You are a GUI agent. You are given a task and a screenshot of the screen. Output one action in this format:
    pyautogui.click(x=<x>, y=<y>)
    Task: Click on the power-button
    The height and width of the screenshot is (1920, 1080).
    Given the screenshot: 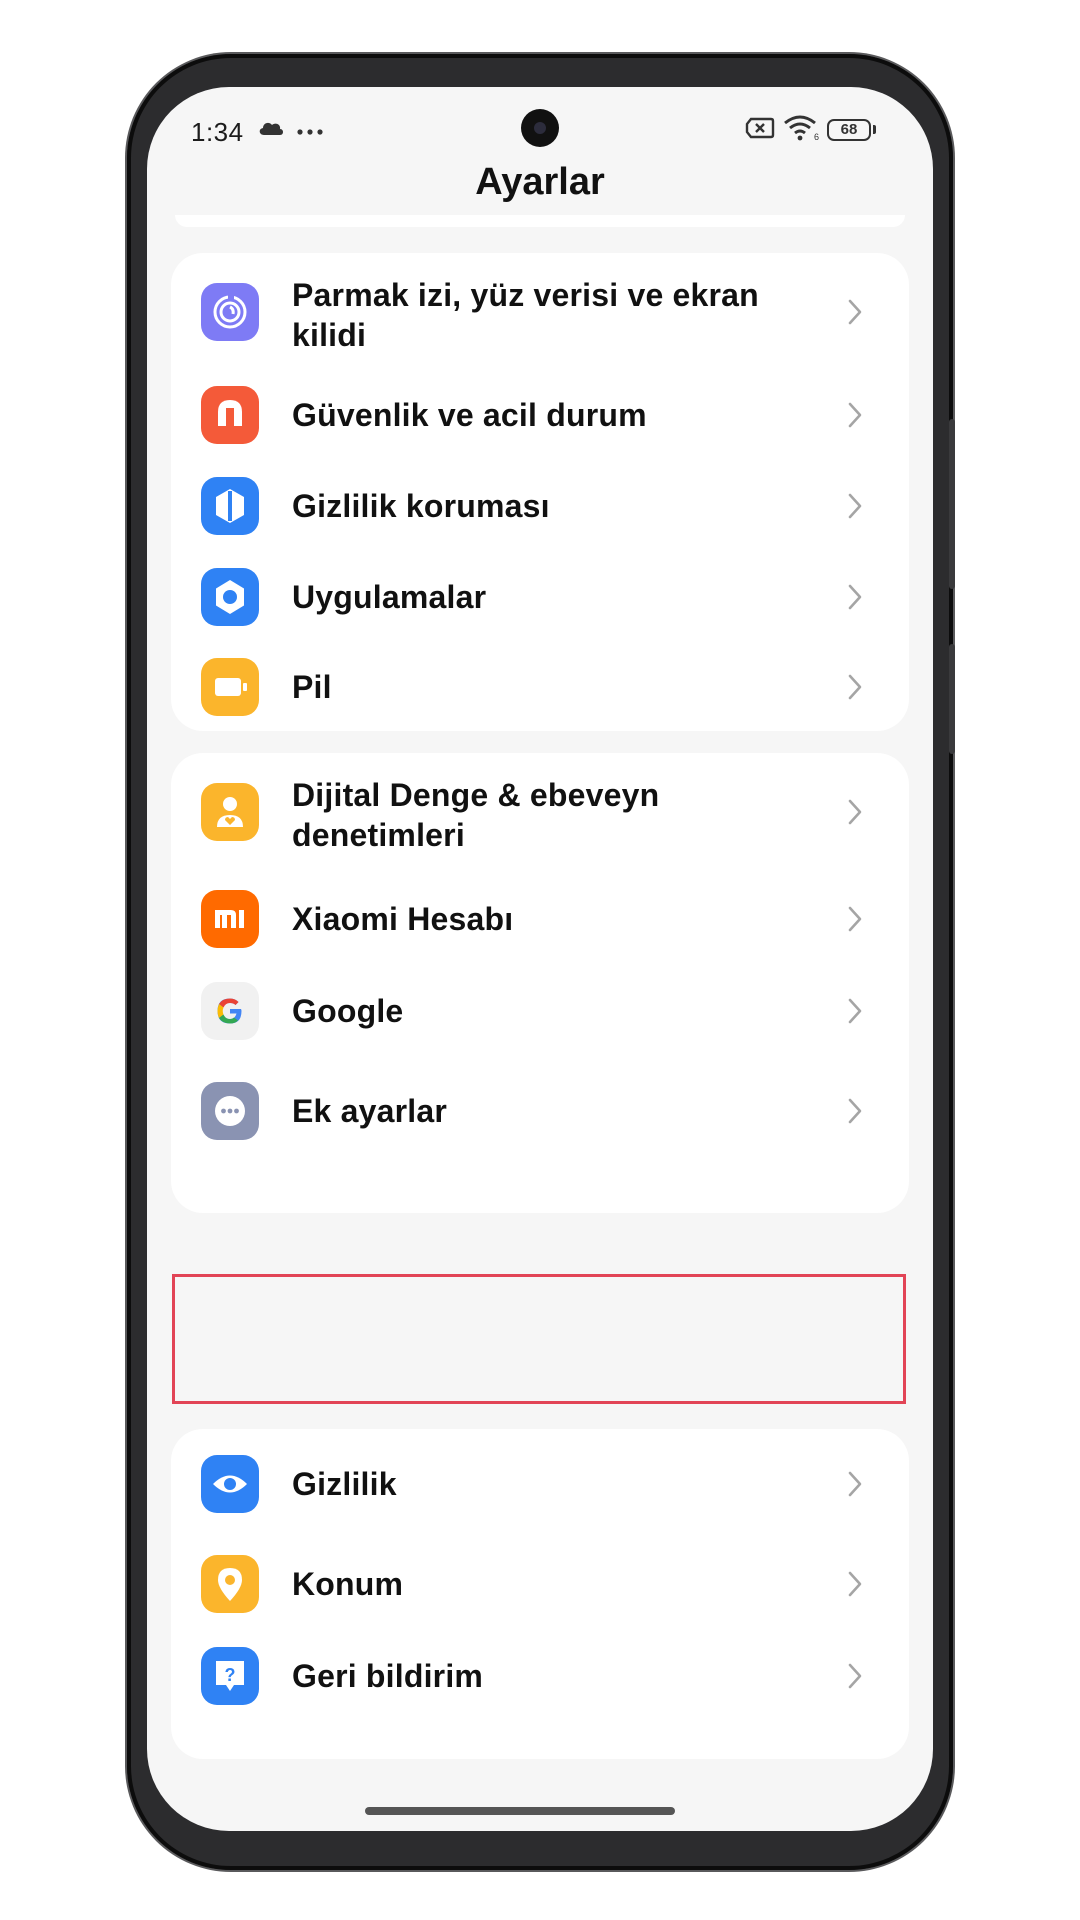 What is the action you would take?
    pyautogui.click(x=952, y=699)
    